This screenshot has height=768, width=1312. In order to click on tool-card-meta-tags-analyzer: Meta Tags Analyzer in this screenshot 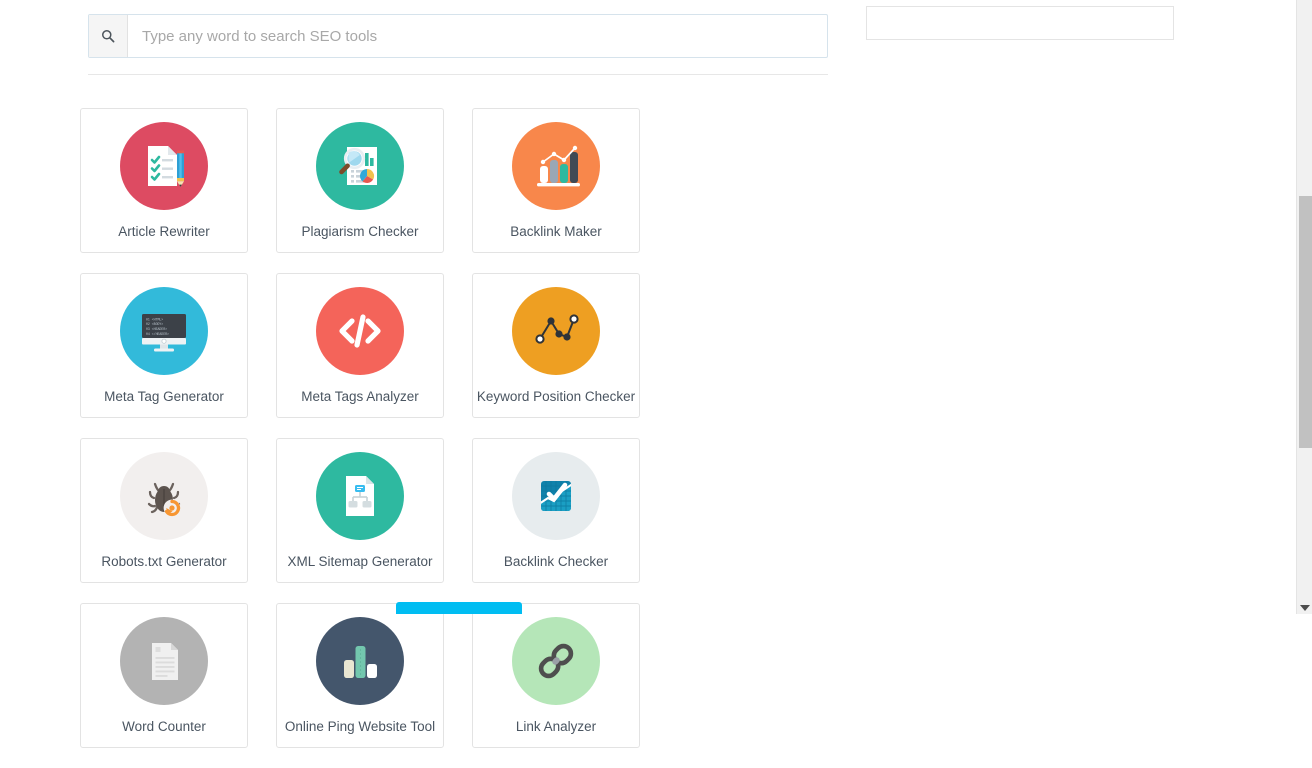, I will do `click(360, 345)`.